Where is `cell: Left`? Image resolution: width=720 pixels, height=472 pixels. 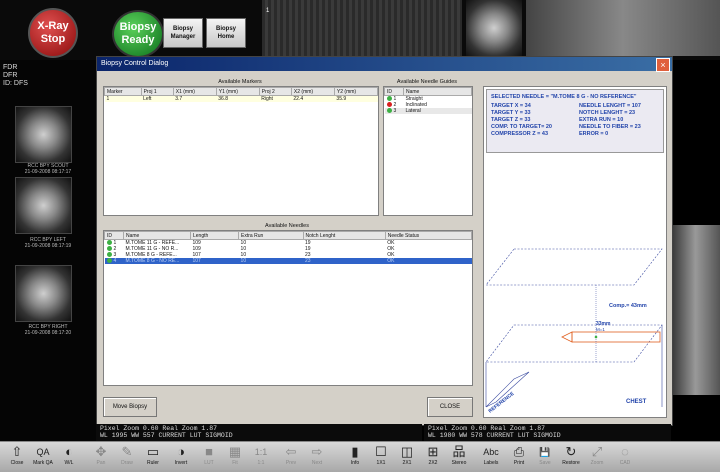
cell: Left is located at coordinates (147, 99).